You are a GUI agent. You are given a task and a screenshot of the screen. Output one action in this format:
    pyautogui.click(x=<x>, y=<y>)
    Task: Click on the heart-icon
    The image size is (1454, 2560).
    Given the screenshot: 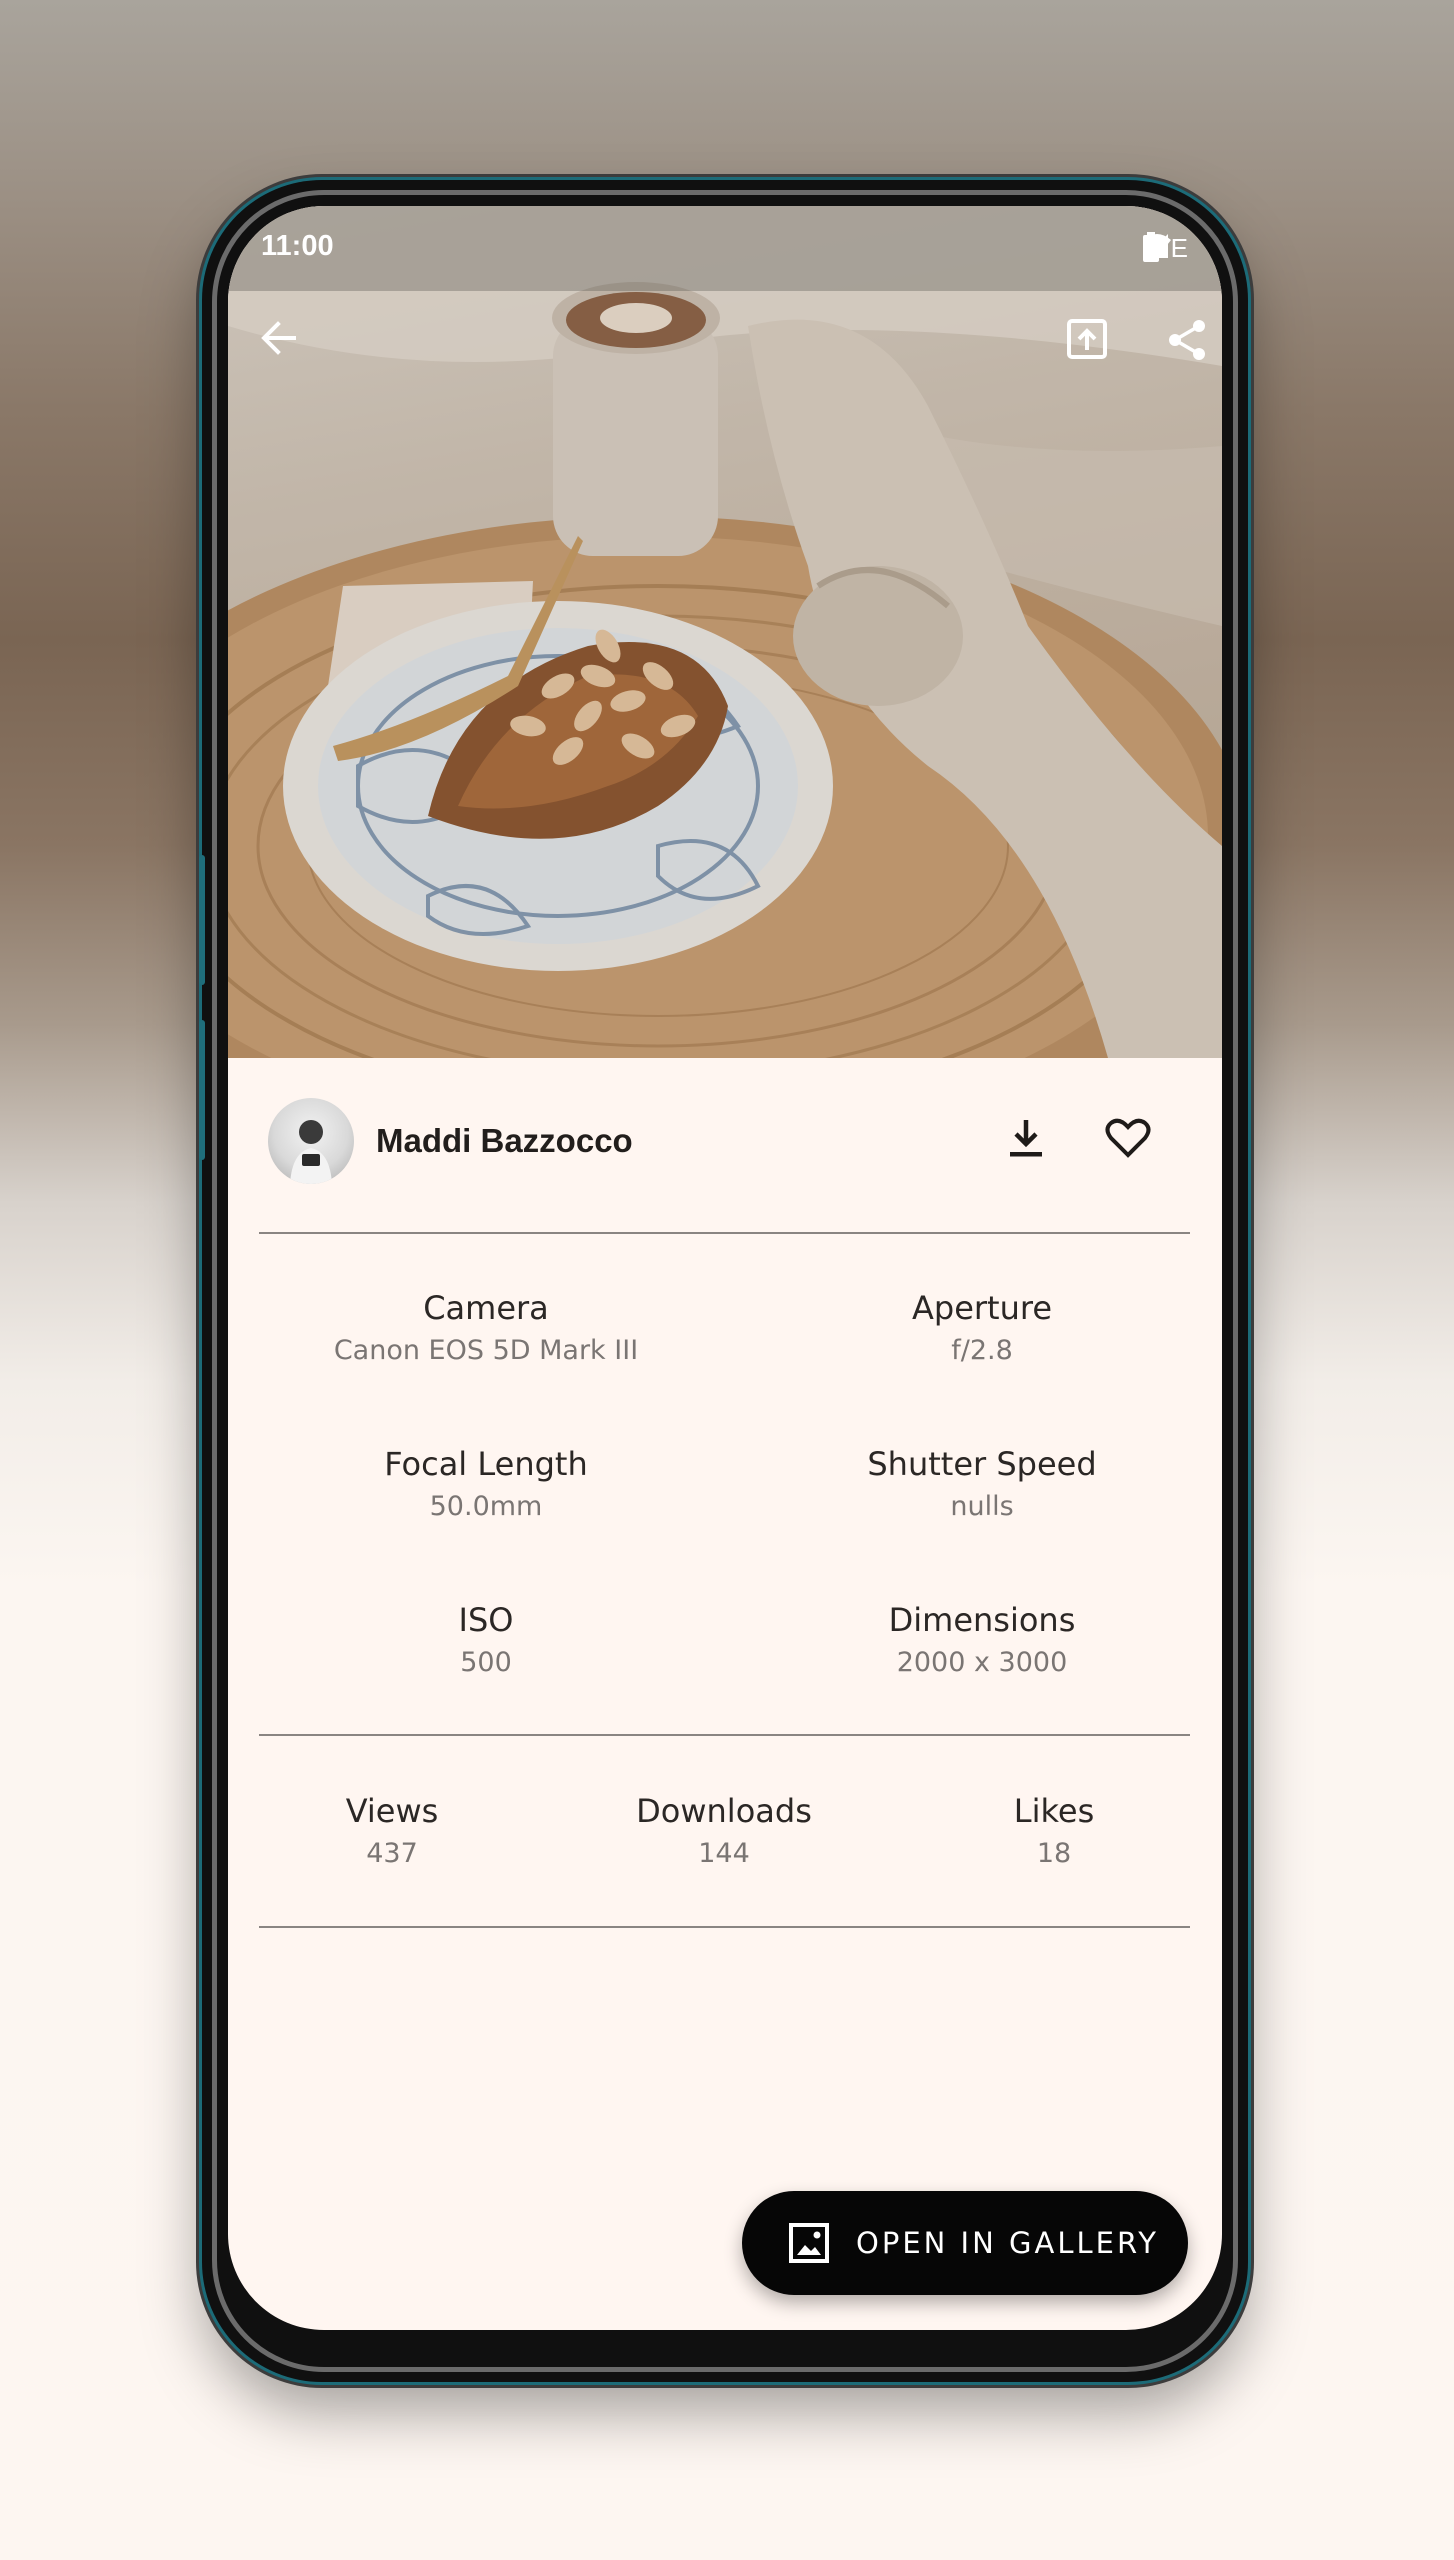 What is the action you would take?
    pyautogui.click(x=1128, y=1138)
    